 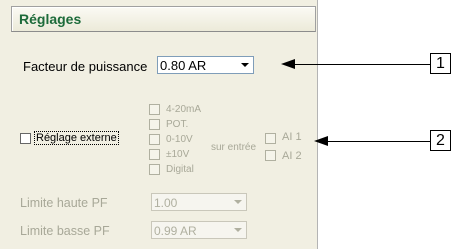 What do you see at coordinates (163, 19) in the screenshot?
I see `section-header: Réglages` at bounding box center [163, 19].